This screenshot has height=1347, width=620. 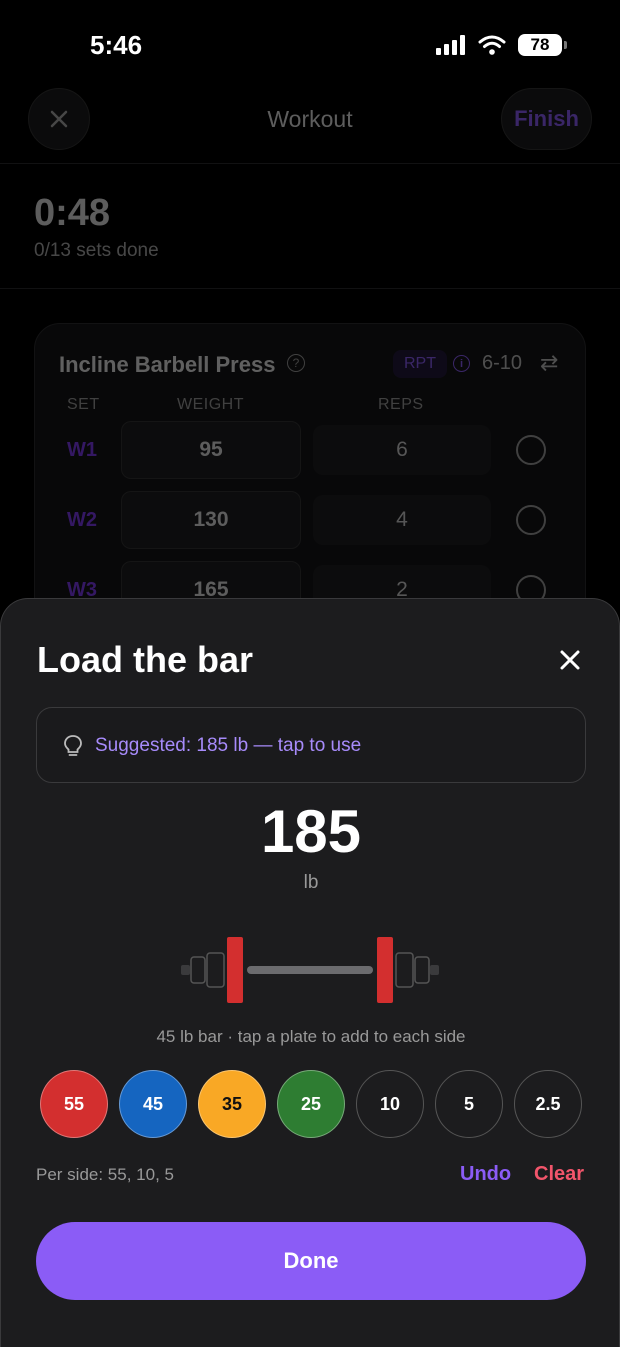 What do you see at coordinates (311, 831) in the screenshot?
I see `total-weight: 185` at bounding box center [311, 831].